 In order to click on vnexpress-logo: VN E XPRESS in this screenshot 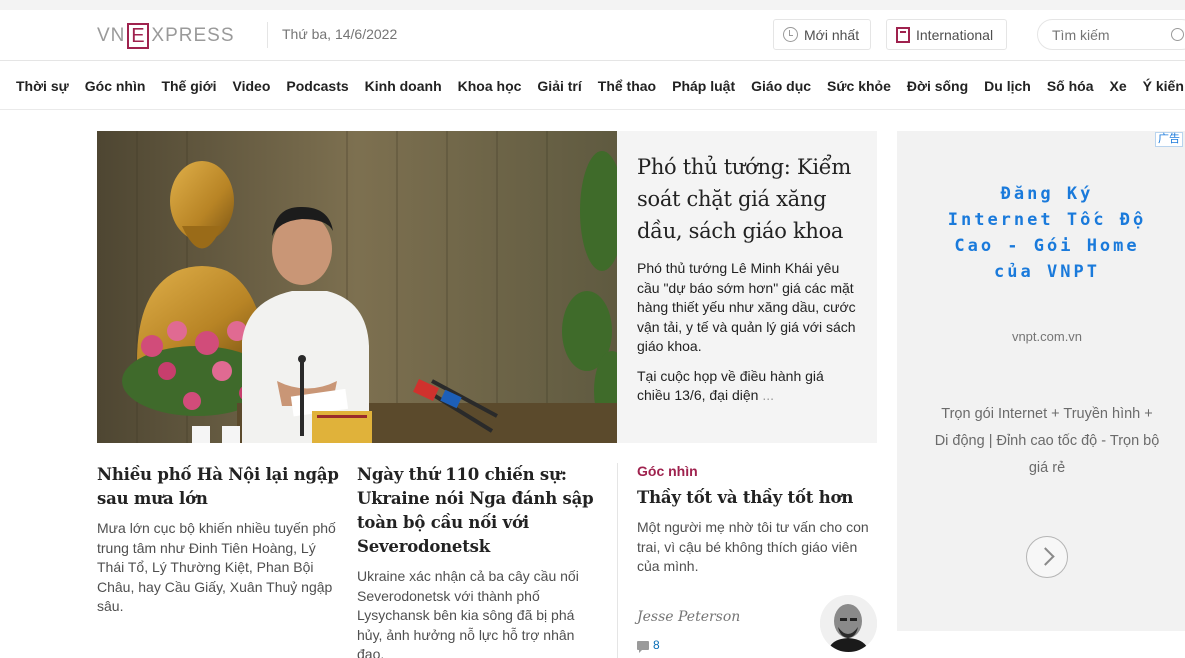, I will do `click(166, 36)`.